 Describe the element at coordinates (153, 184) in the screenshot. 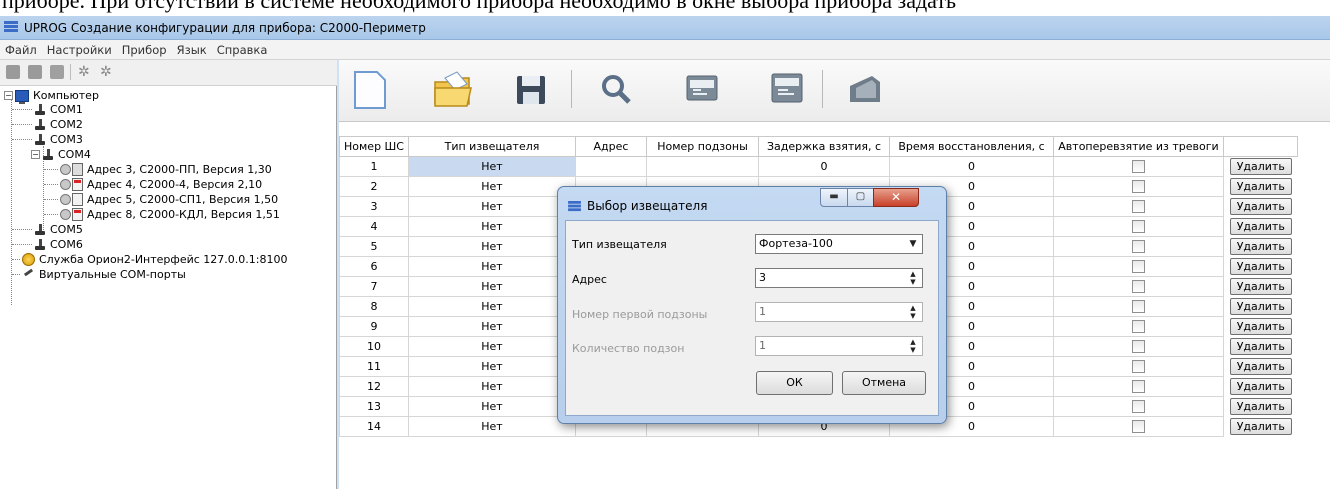

I see `tree-item-device: Адрес 4, С2000-4, Версия 2,10` at that location.